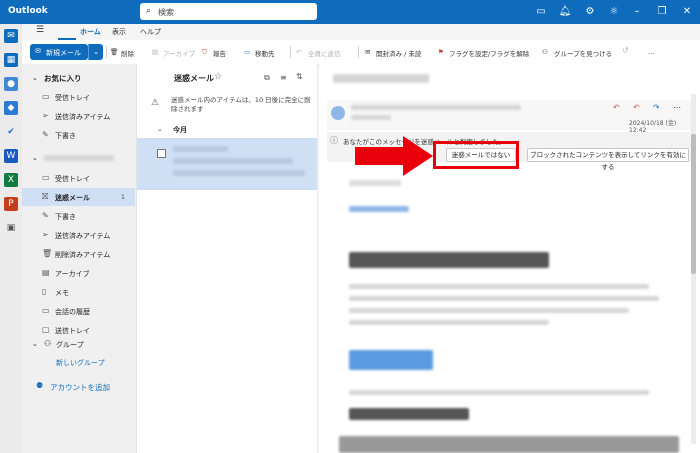  What do you see at coordinates (161, 153) in the screenshot?
I see `item-checkbox` at bounding box center [161, 153].